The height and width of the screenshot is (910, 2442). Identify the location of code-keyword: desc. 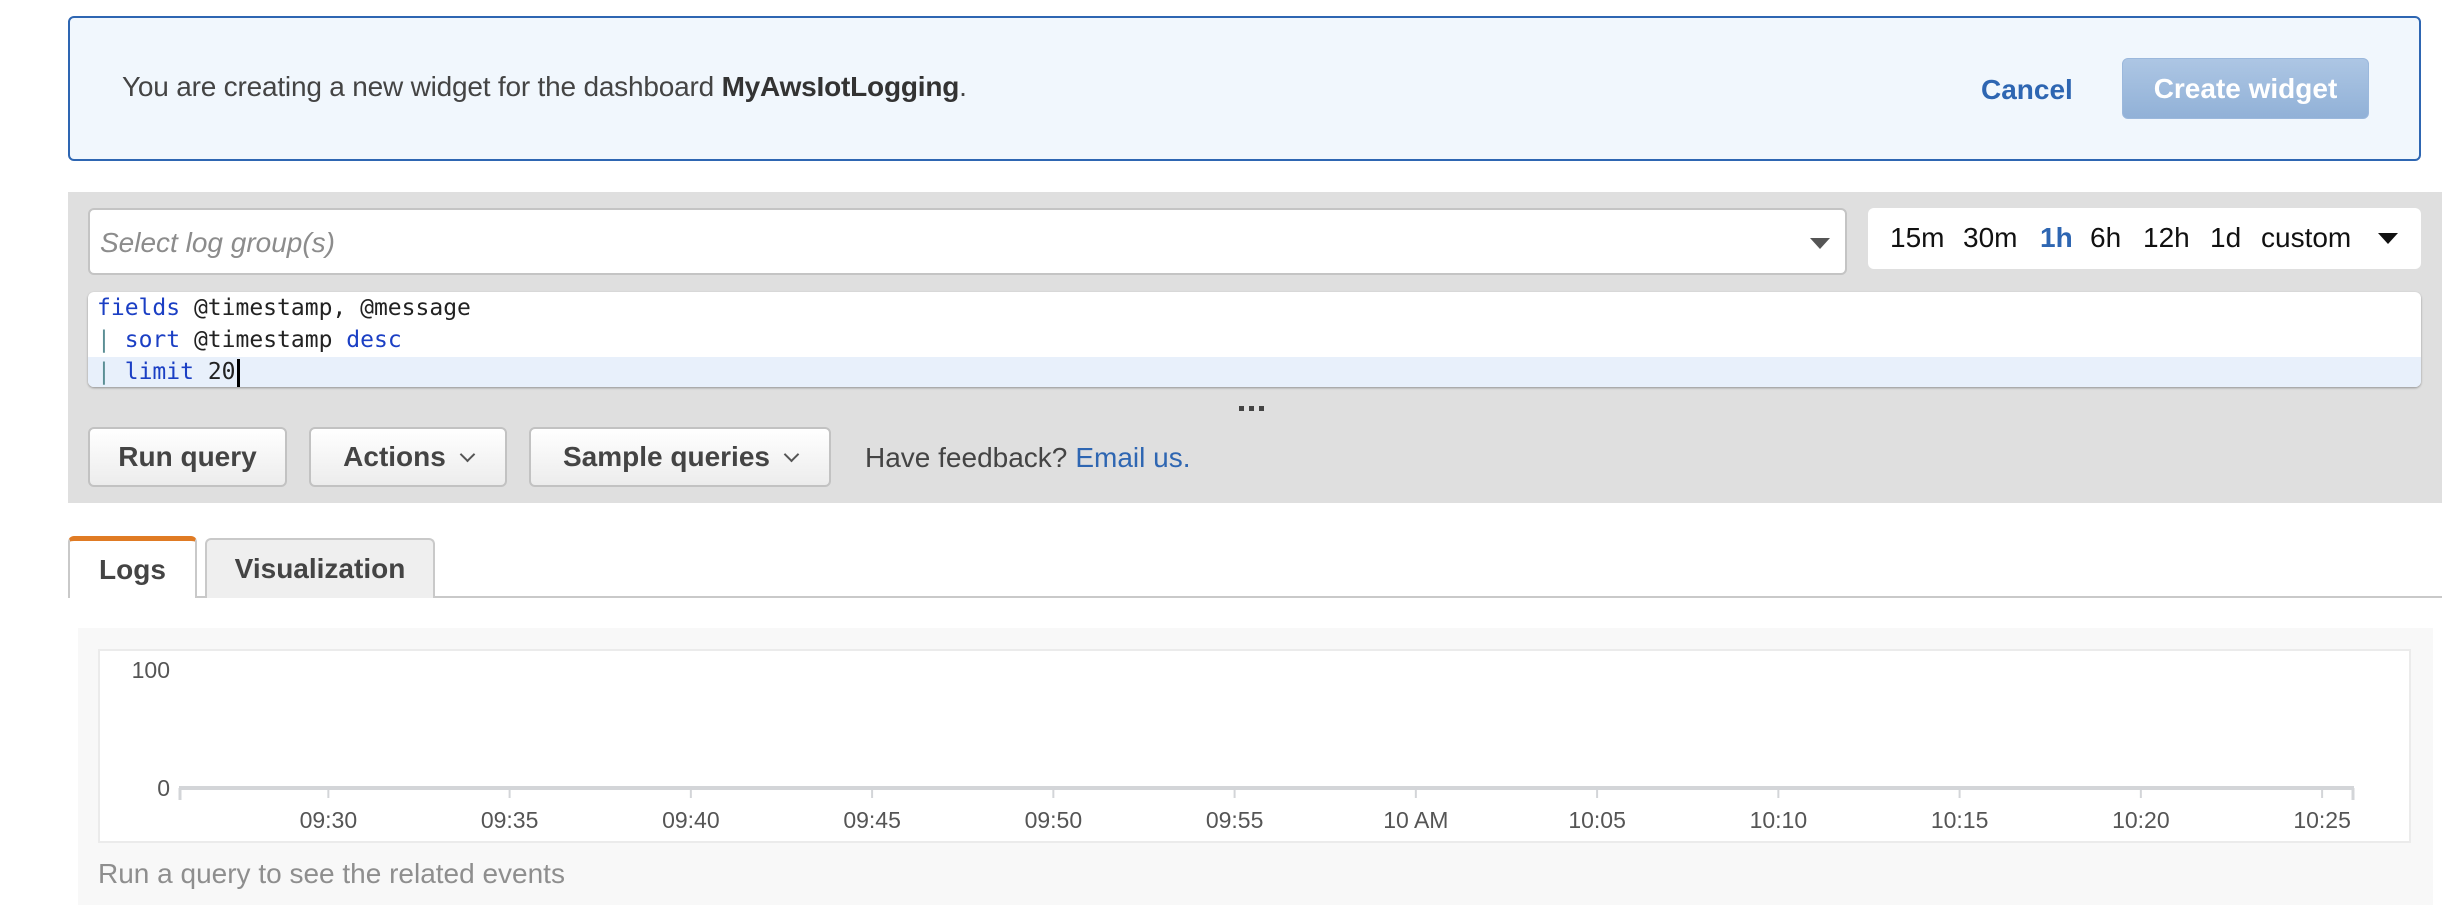
(374, 340).